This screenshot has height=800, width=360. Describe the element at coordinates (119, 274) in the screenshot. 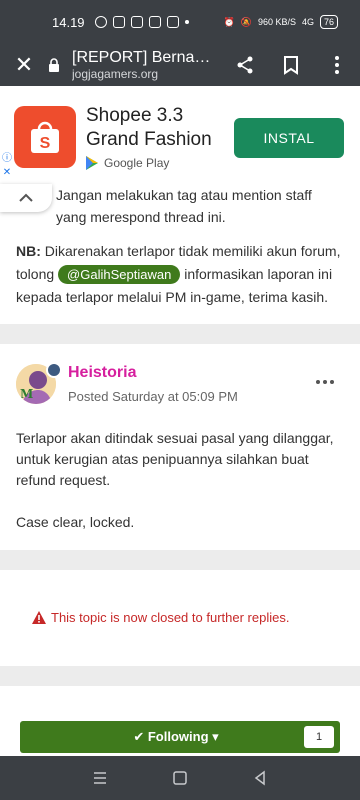

I see `mention-link: @GalihSeptiawan` at that location.